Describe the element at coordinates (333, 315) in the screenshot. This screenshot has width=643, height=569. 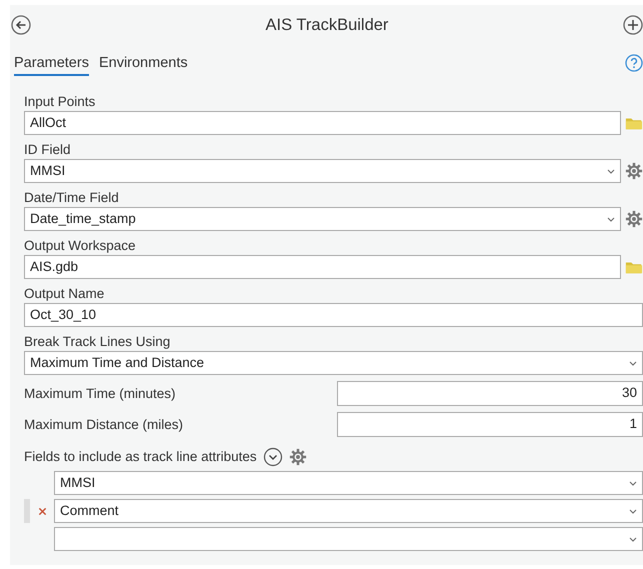
I see `input-field: Oct_30_10` at that location.